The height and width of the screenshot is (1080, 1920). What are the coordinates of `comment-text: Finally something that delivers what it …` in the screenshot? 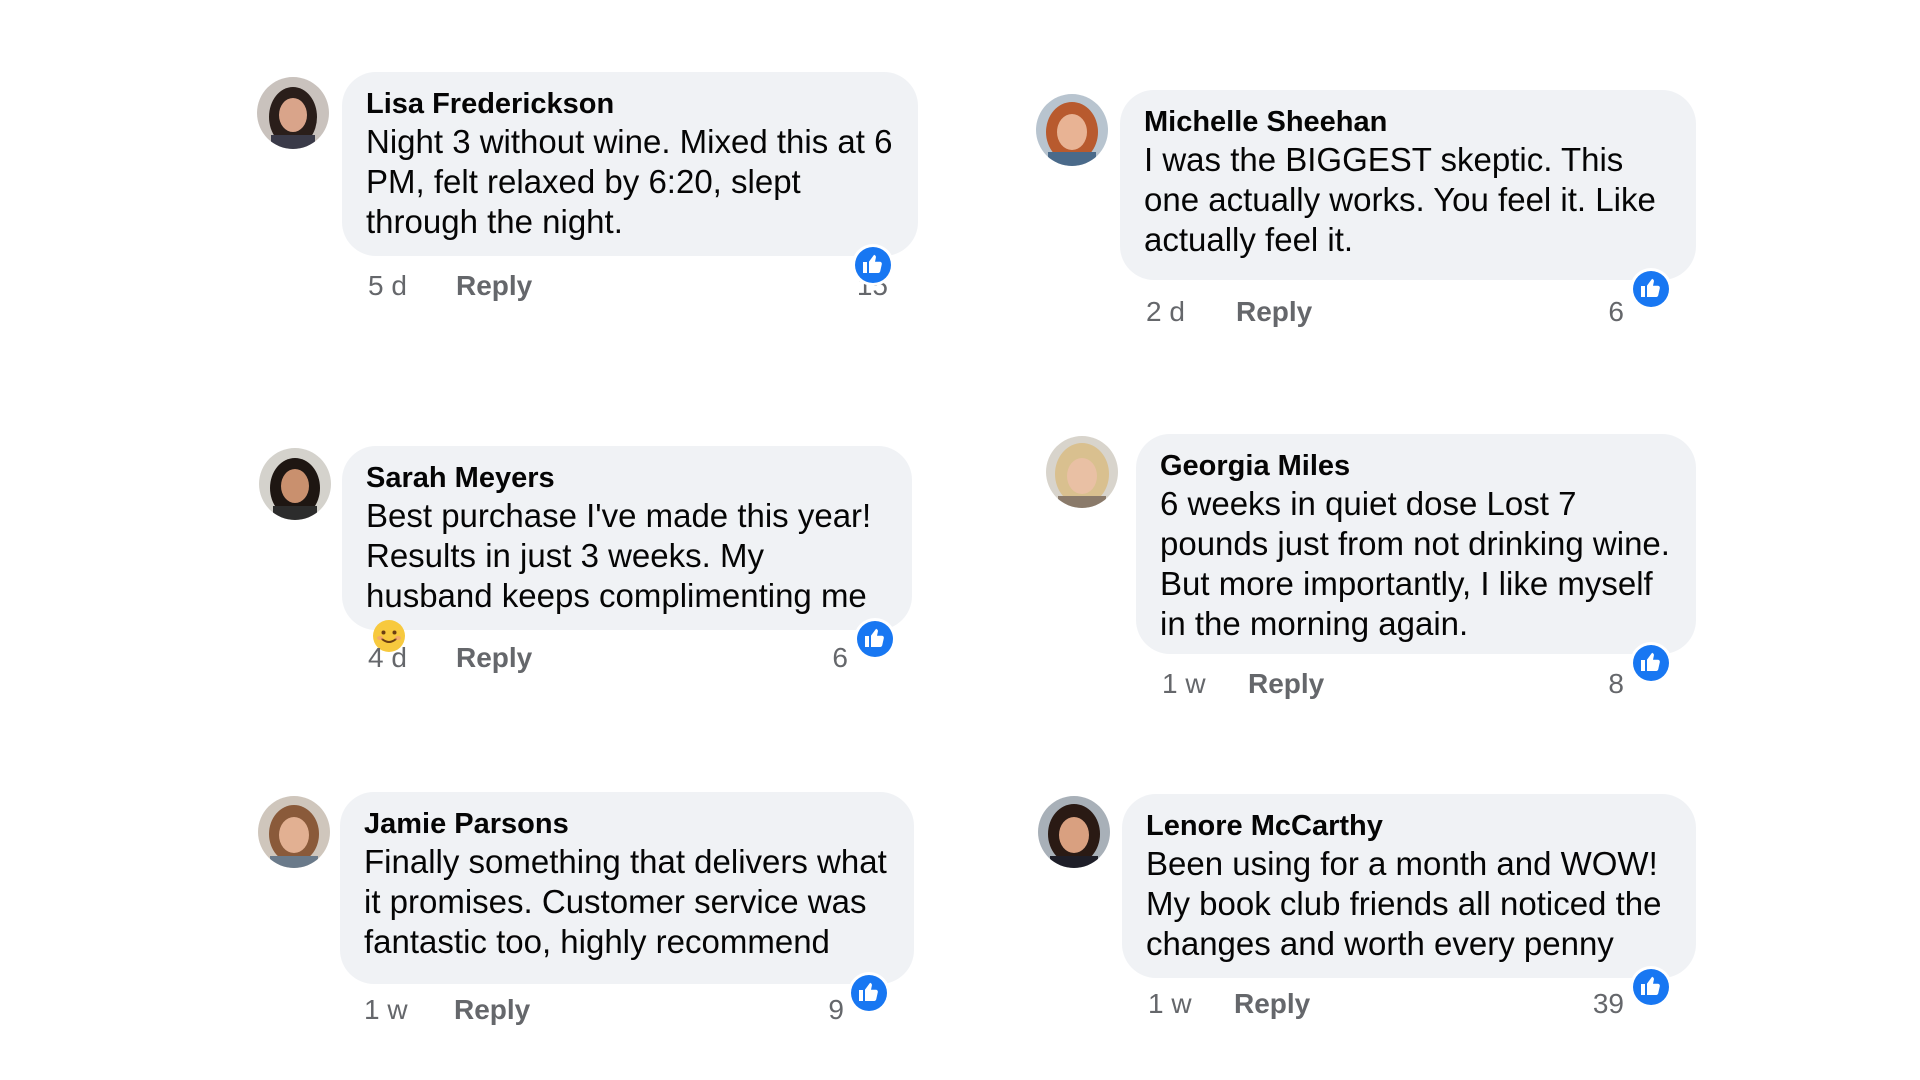 It's located at (625, 901).